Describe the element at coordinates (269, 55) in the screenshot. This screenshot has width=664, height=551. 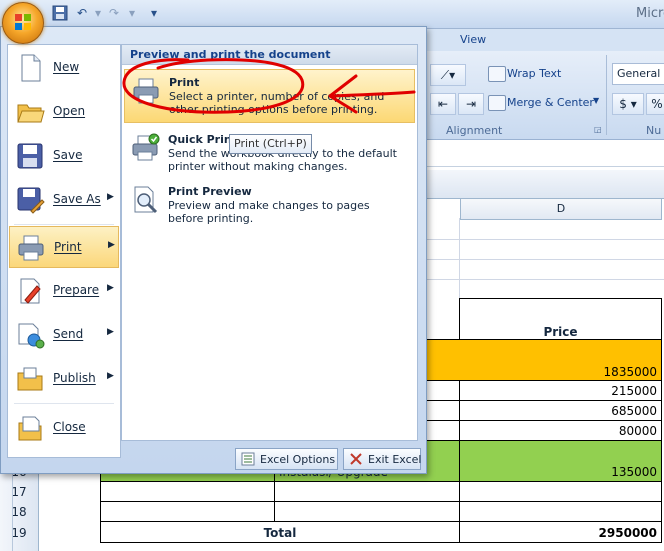
I see `submenu-heading: Preview and print the document` at that location.